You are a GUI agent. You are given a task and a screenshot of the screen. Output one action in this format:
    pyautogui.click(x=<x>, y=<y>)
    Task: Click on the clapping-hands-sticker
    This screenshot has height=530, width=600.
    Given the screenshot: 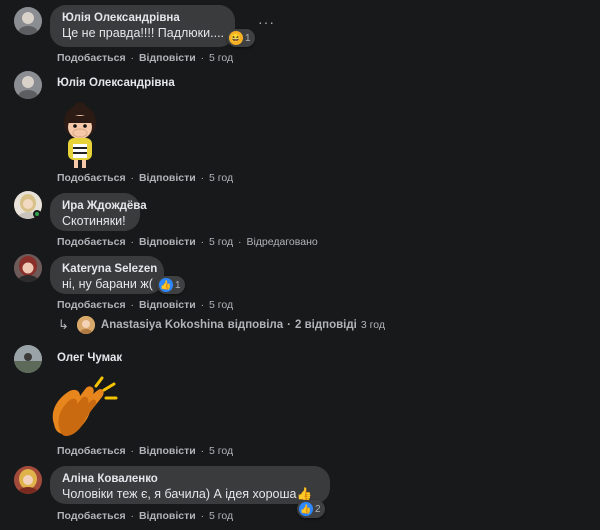 What is the action you would take?
    pyautogui.click(x=83, y=407)
    